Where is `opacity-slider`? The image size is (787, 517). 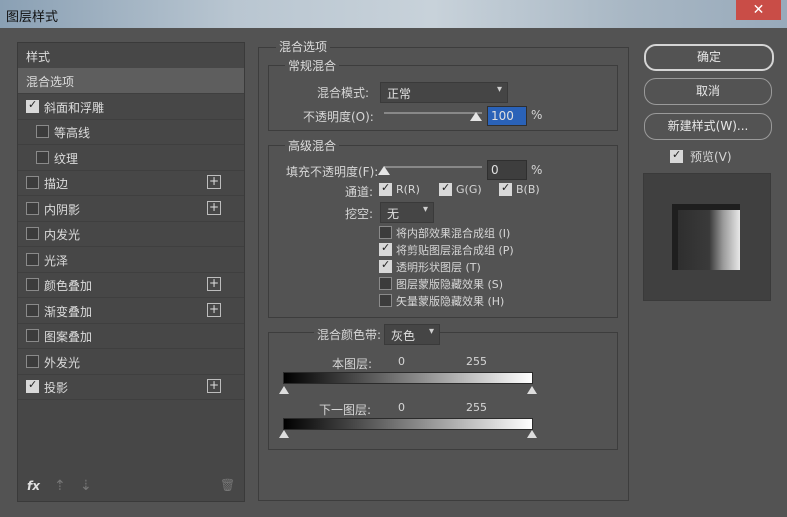
opacity-slider is located at coordinates (433, 113).